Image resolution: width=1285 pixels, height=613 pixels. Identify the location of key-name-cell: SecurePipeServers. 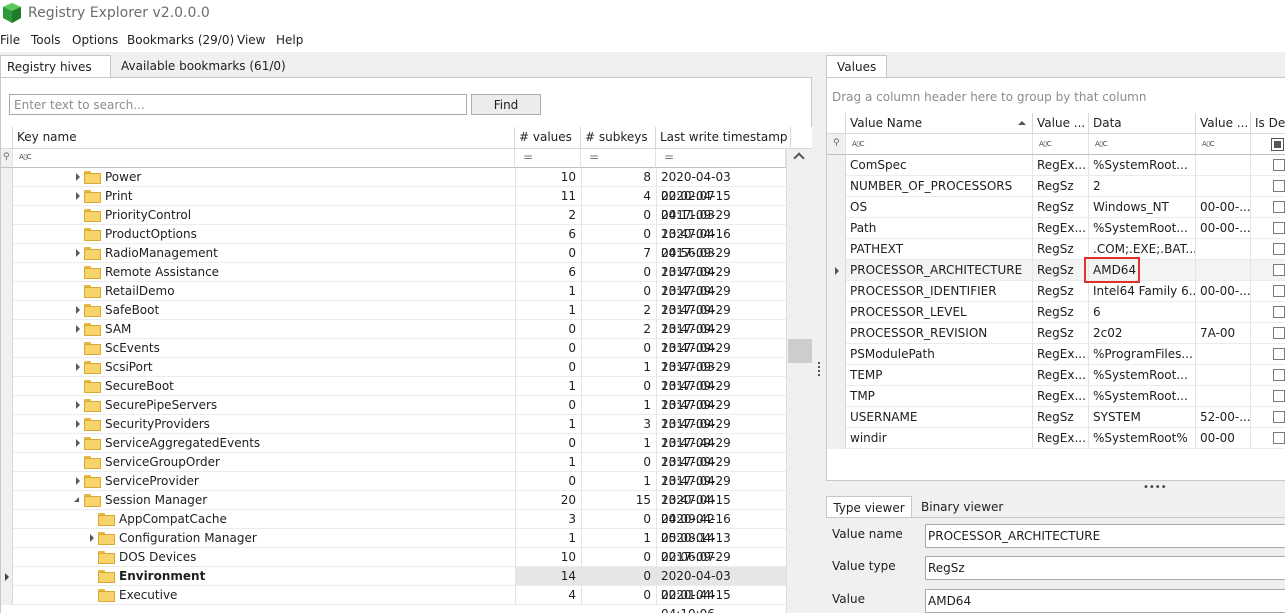
(264, 405).